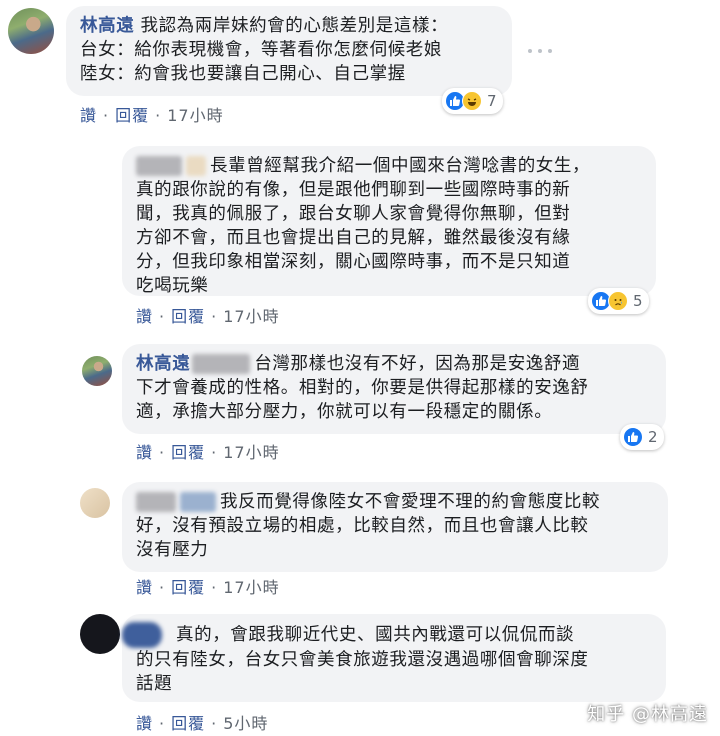 The image size is (720, 736). Describe the element at coordinates (492, 101) in the screenshot. I see `reaction-count: 7` at that location.